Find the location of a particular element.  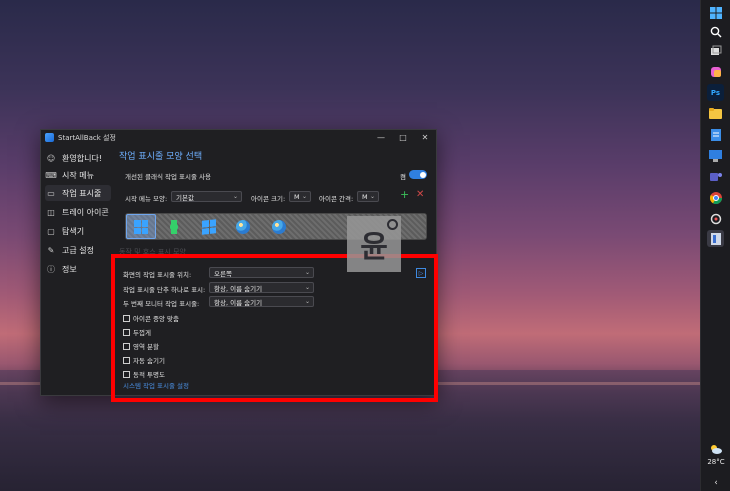

clover-start-icon is located at coordinates (174, 227).